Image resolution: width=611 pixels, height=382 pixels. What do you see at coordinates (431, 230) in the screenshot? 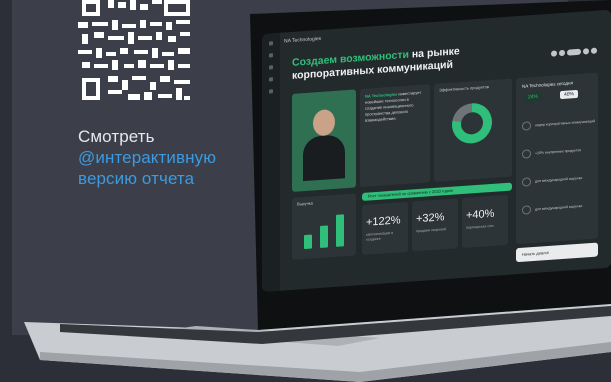
I see `stat-caption: продажи лицензий` at bounding box center [431, 230].